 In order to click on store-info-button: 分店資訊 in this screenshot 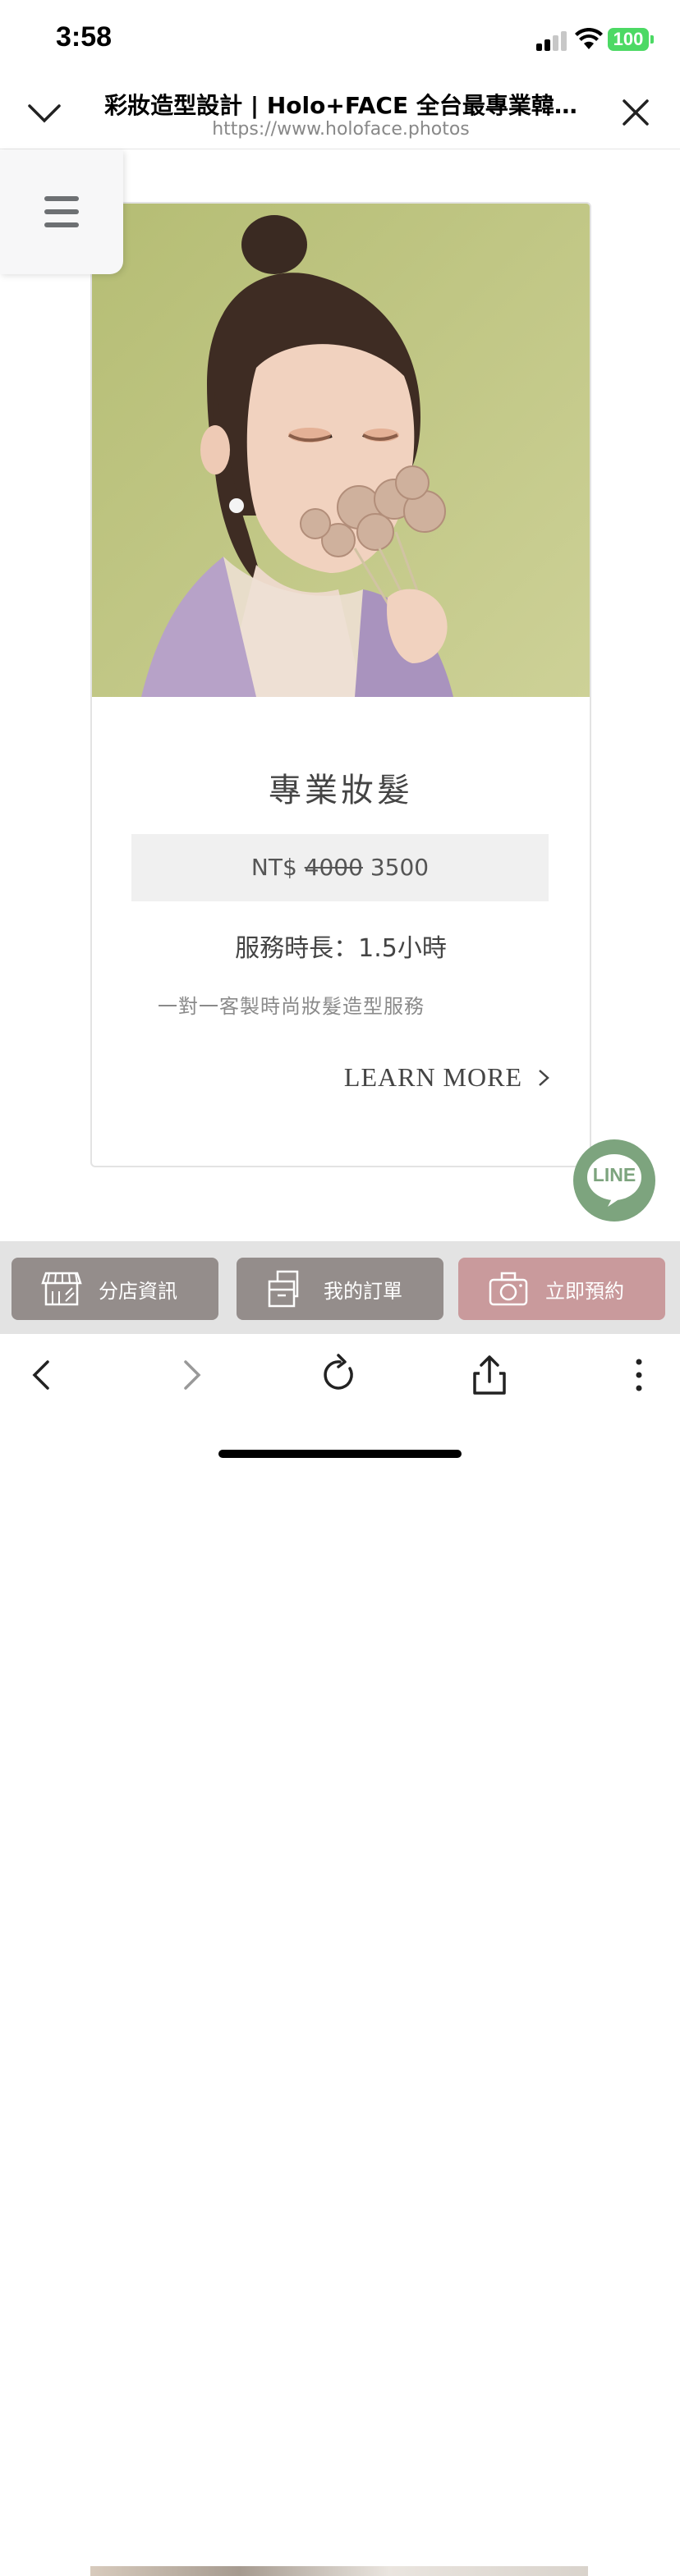, I will do `click(114, 1289)`.